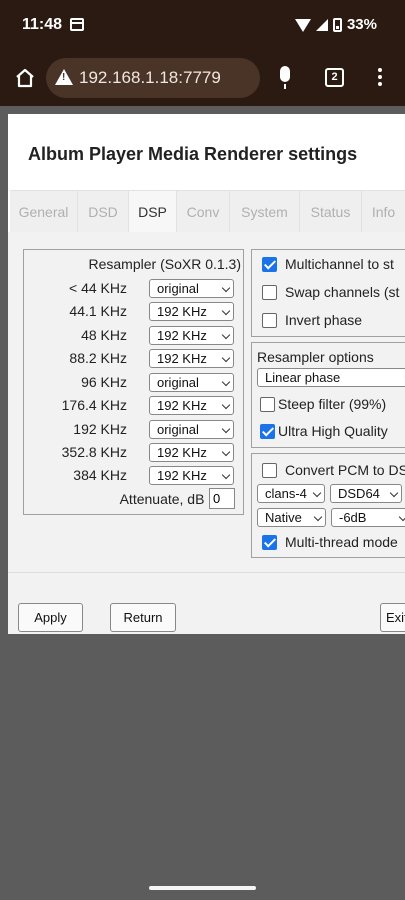 The height and width of the screenshot is (900, 405). I want to click on swap-channels-option: Swap channels (st, so click(330, 292).